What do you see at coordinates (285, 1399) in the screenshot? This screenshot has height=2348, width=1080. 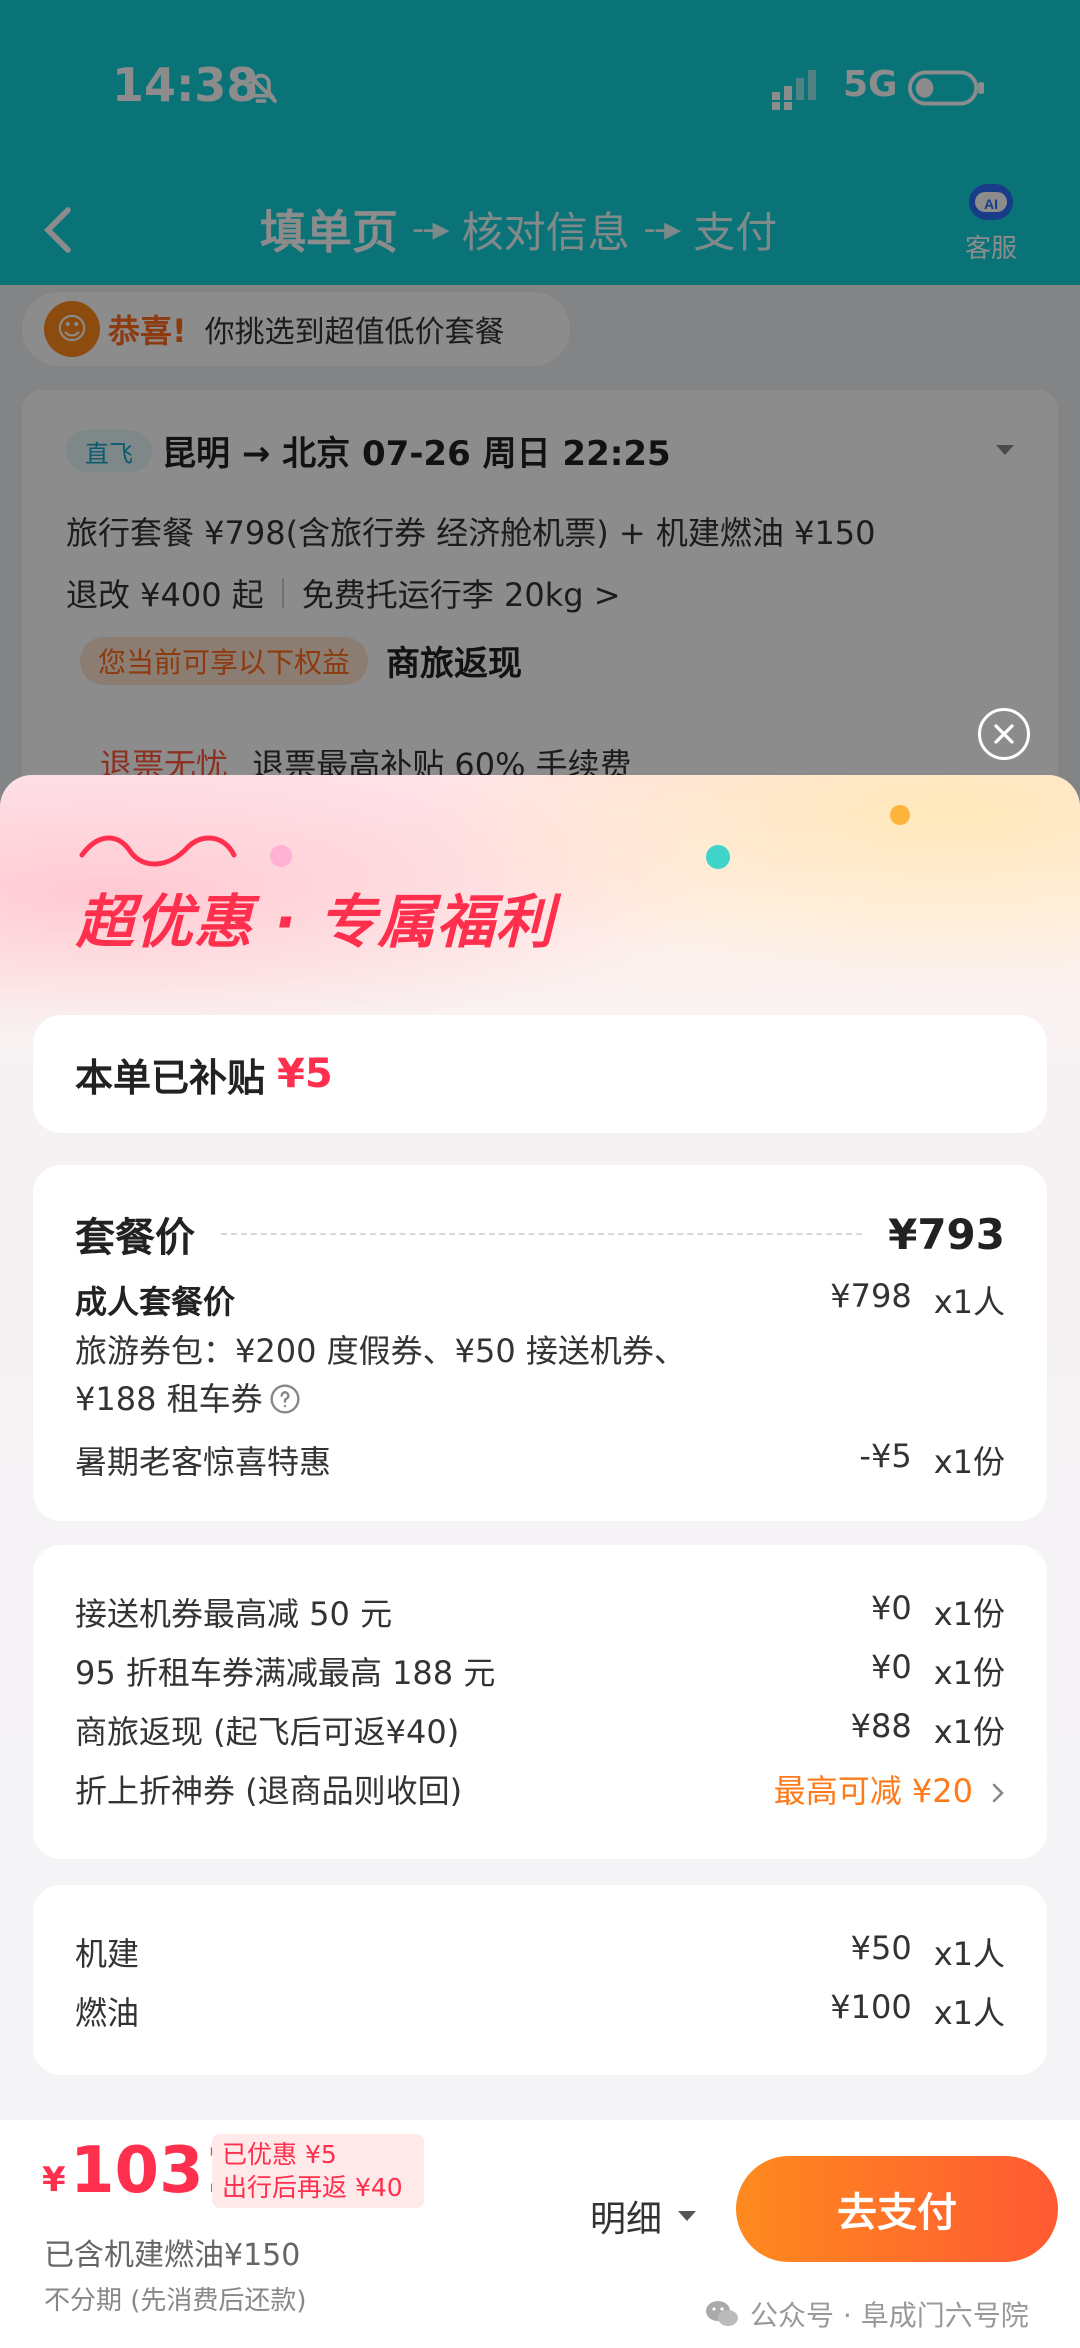 I see `help-icon` at bounding box center [285, 1399].